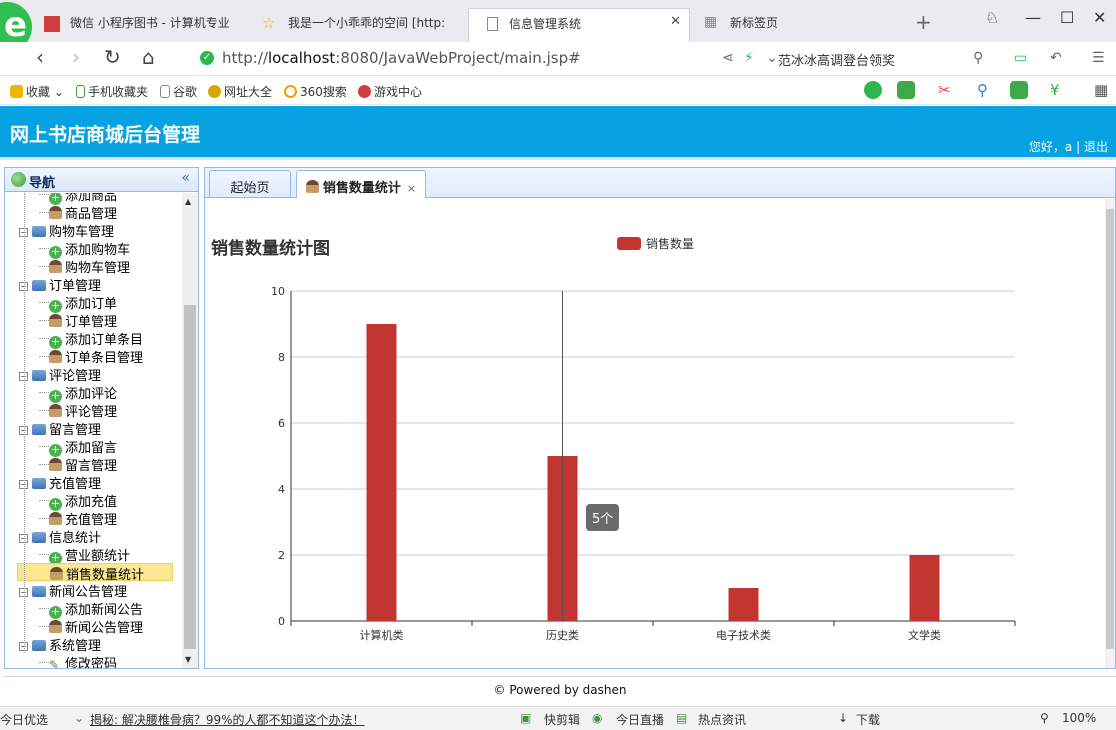 The height and width of the screenshot is (730, 1116). Describe the element at coordinates (95, 573) in the screenshot. I see `sidebar-item: 销售数量统计` at that location.